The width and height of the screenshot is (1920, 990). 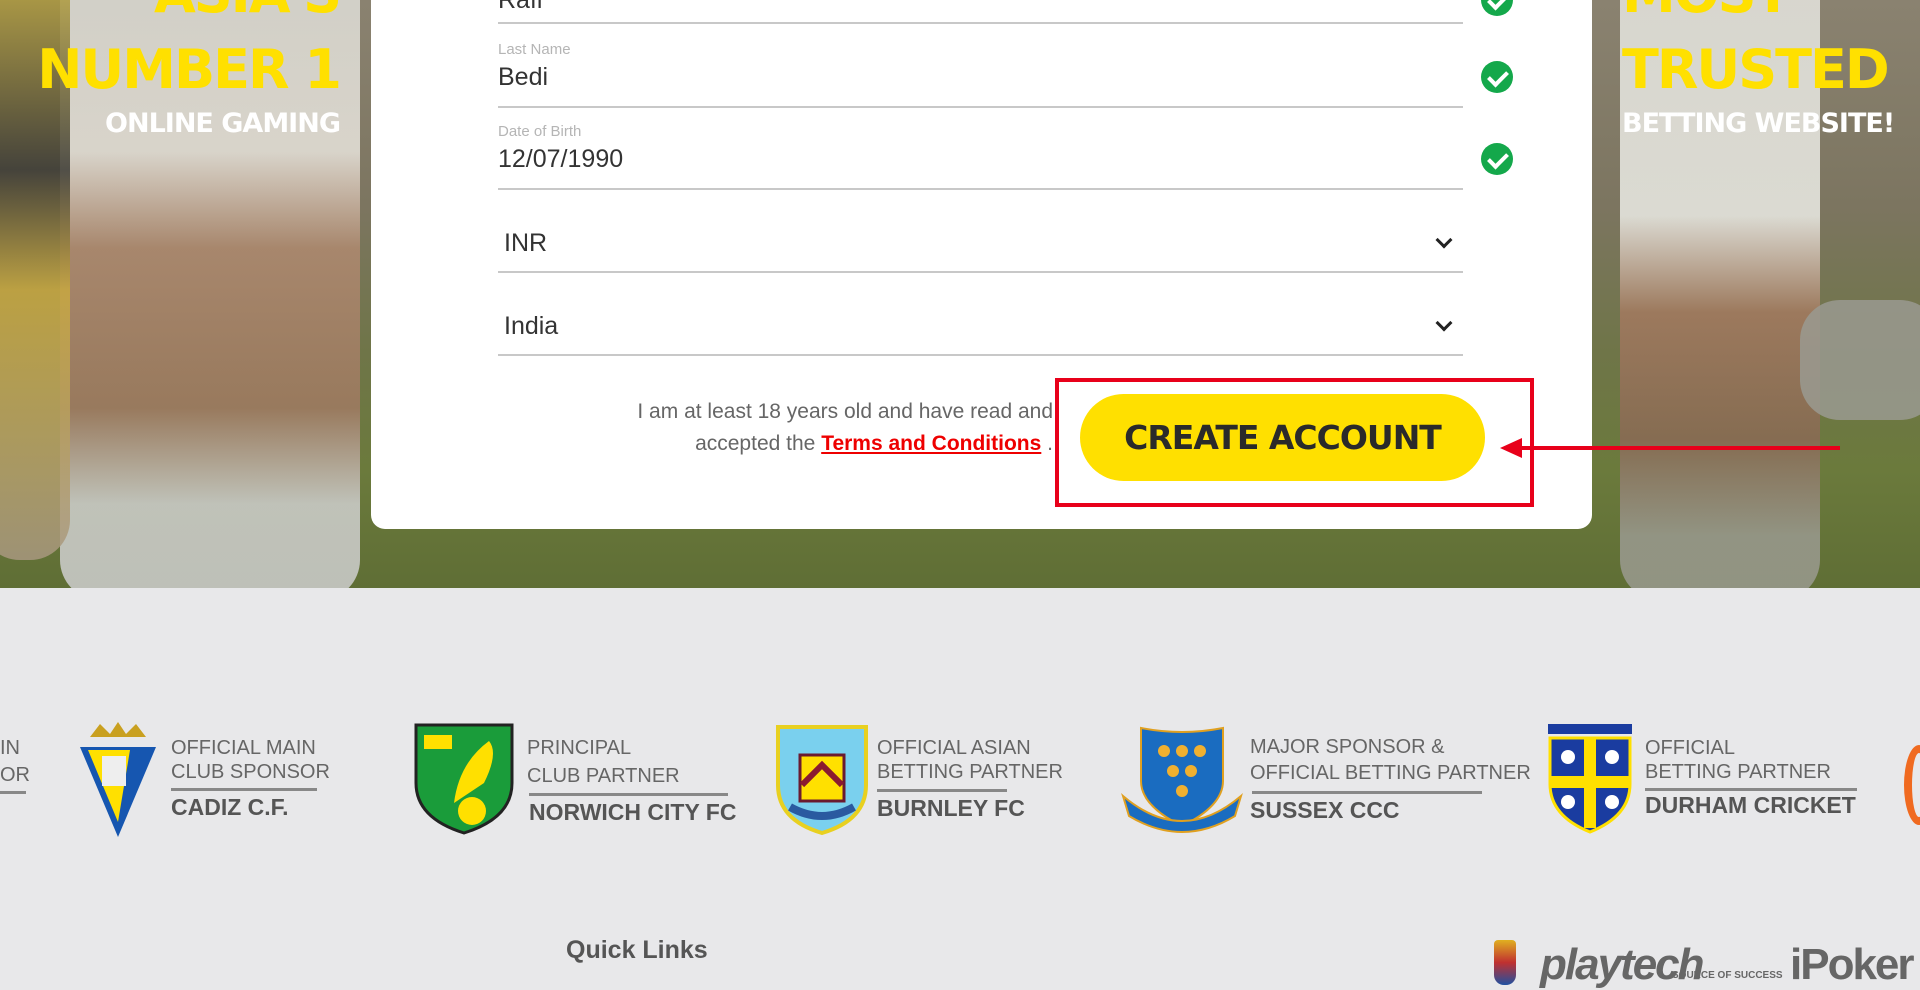 What do you see at coordinates (931, 443) in the screenshot?
I see `terms-link: Terms and Conditions` at bounding box center [931, 443].